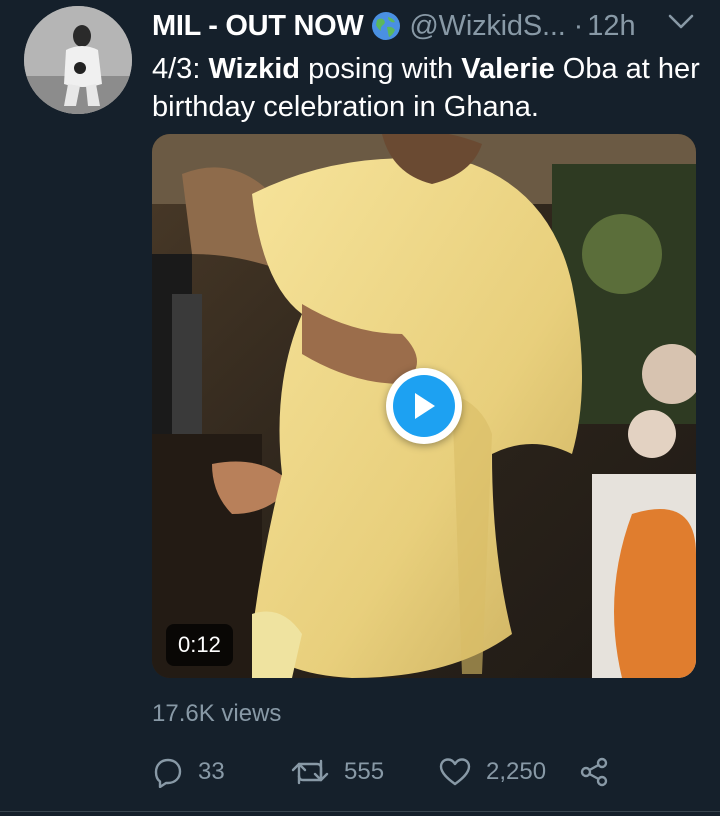 The height and width of the screenshot is (816, 720). I want to click on tweet-text-bold-valerie: Valerie, so click(508, 69).